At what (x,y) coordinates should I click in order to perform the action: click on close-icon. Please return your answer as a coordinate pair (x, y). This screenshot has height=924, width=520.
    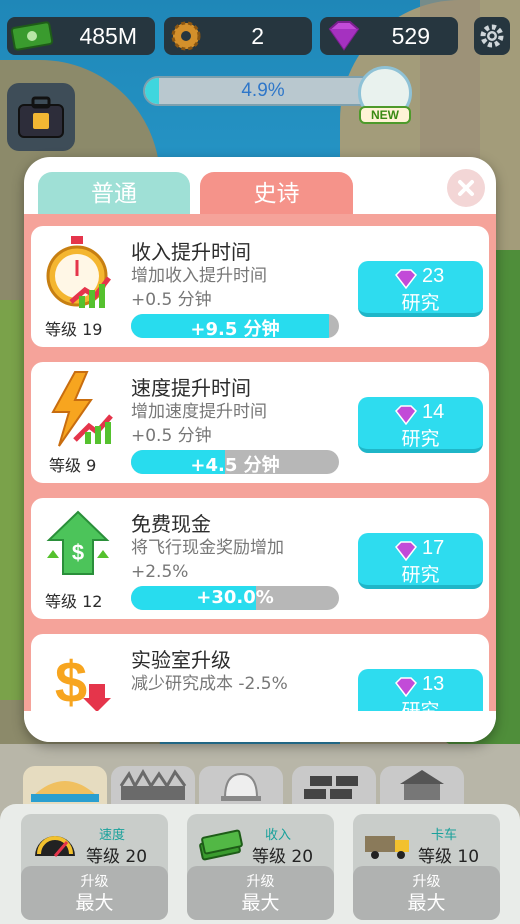
    Looking at the image, I should click on (466, 188).